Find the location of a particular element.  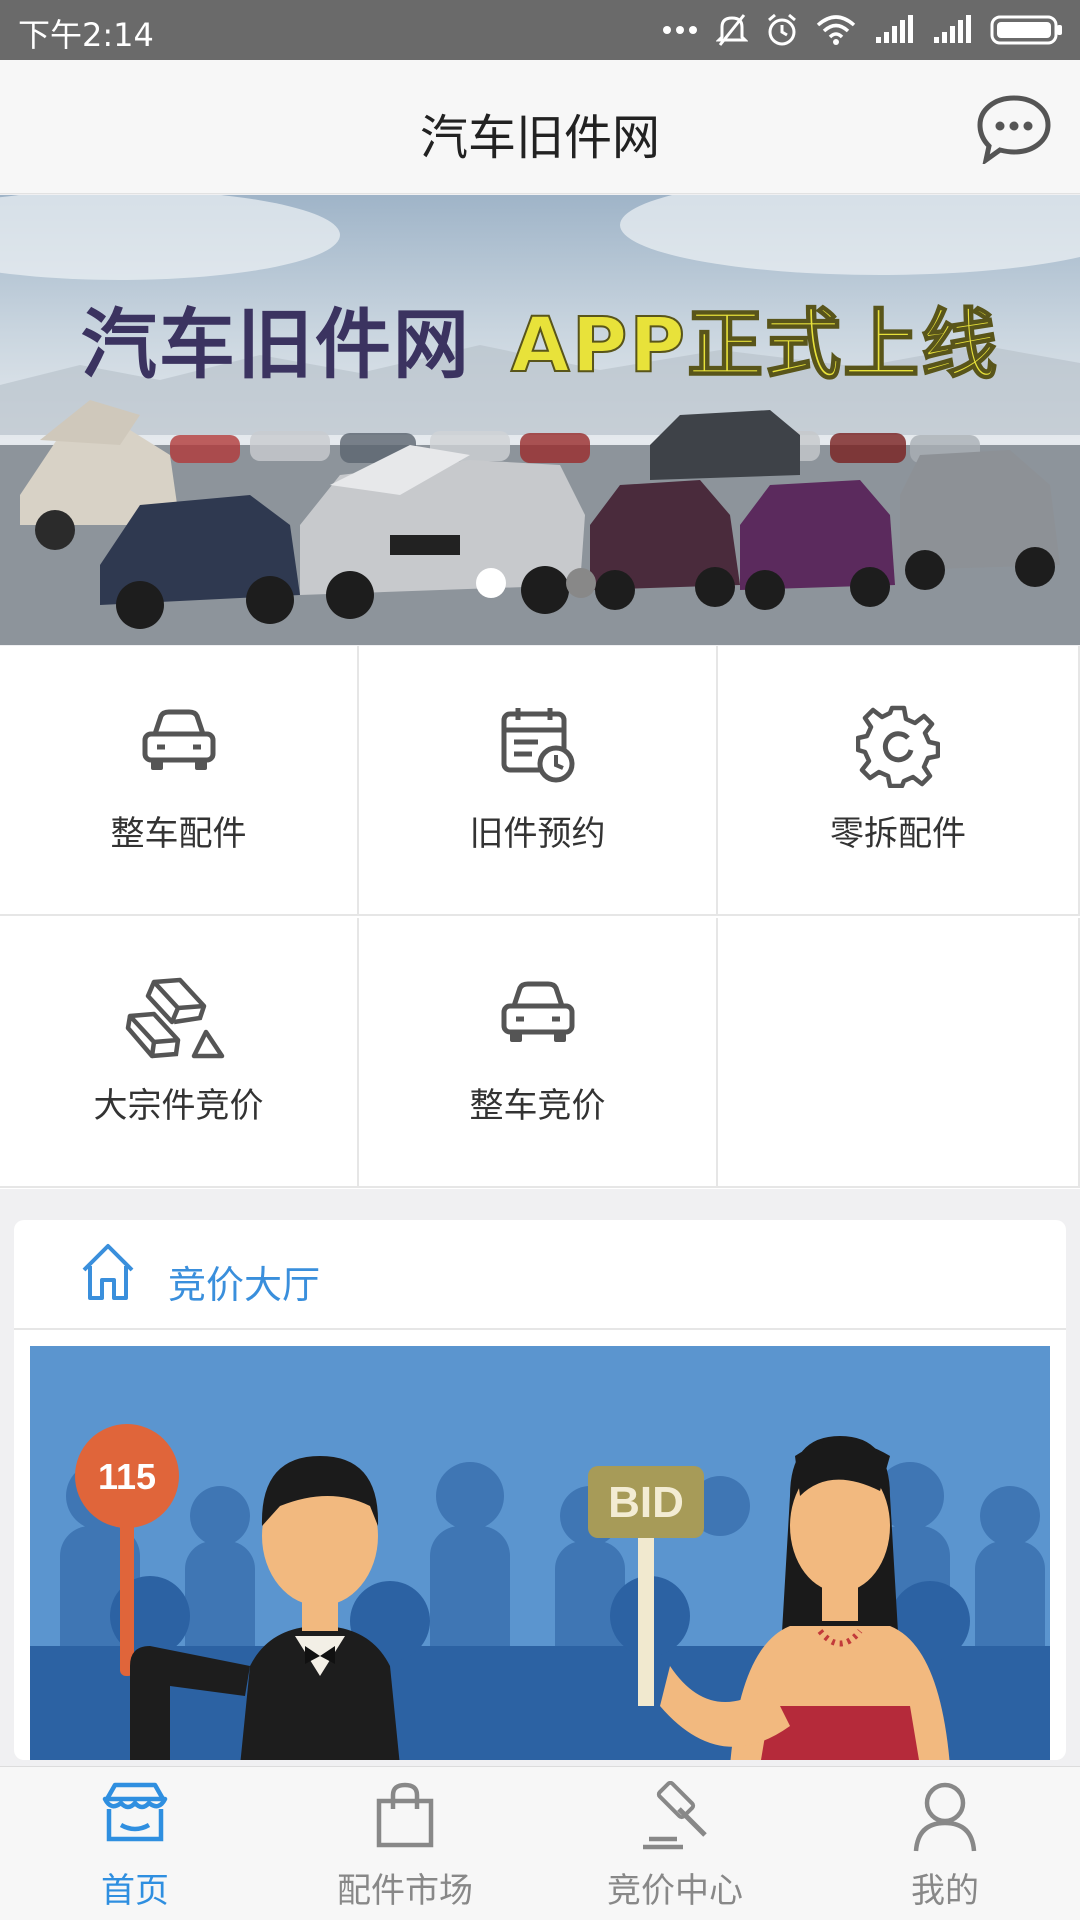

grid-item-label: 整车配件 is located at coordinates (178, 834).